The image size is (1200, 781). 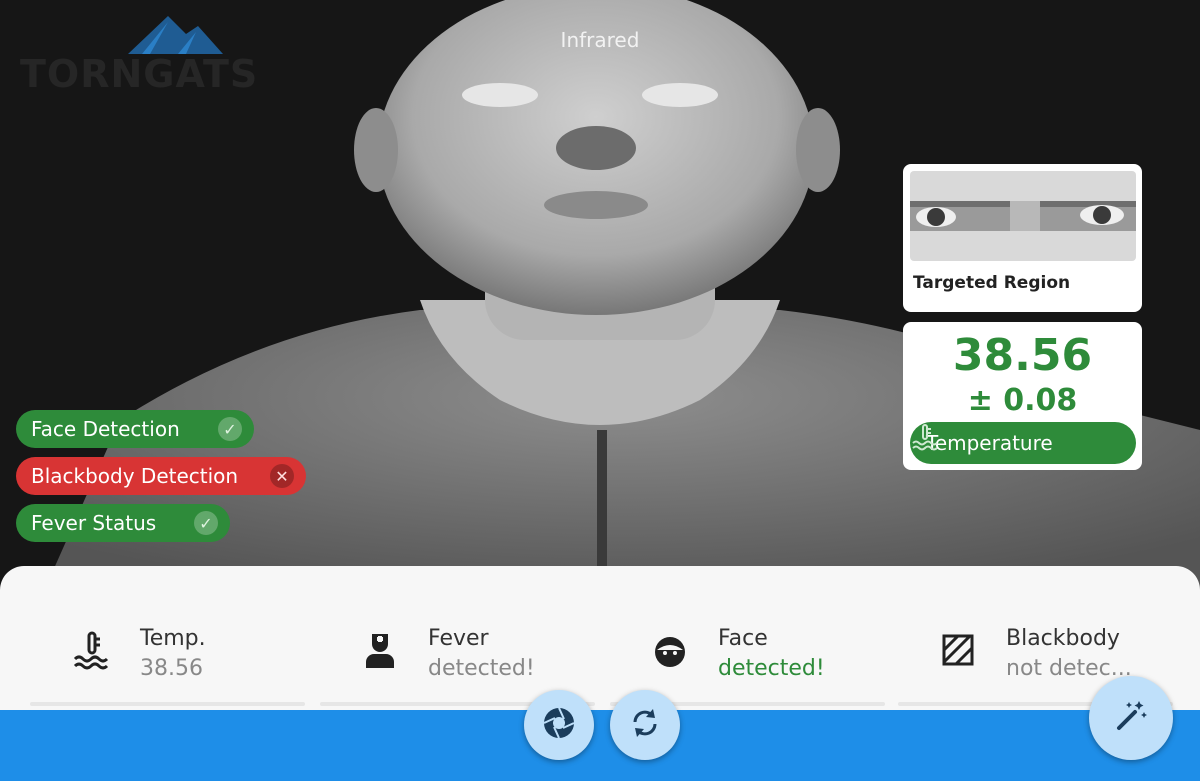 I want to click on face-detection-status: Face Detection ✓, so click(x=135, y=429).